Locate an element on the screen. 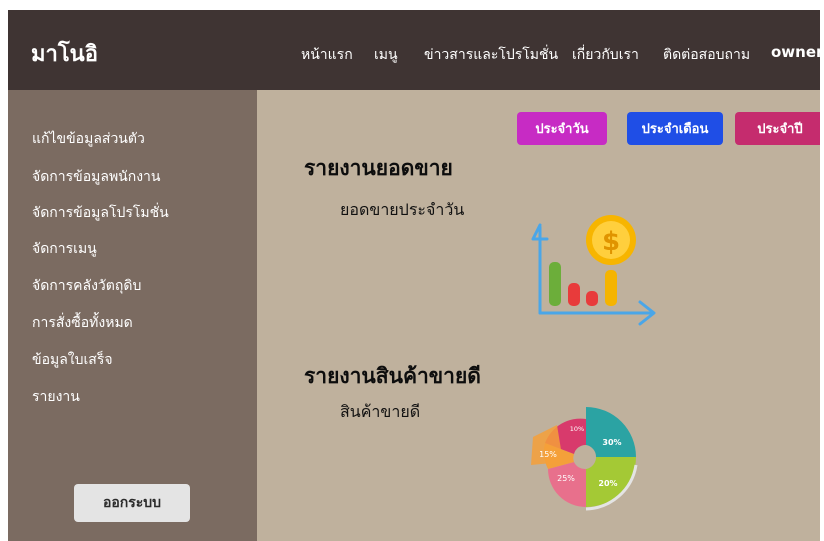  sidebar-item-employees: จัดการข้อมูลพนักงาน is located at coordinates (96, 177).